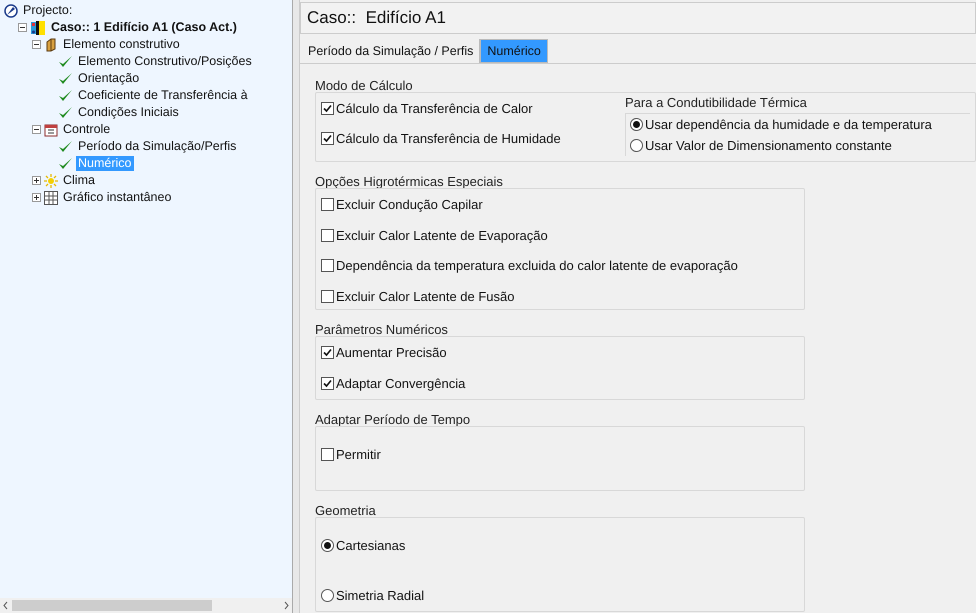  I want to click on option-label: Cálculo da Transferência de Calor, so click(434, 109).